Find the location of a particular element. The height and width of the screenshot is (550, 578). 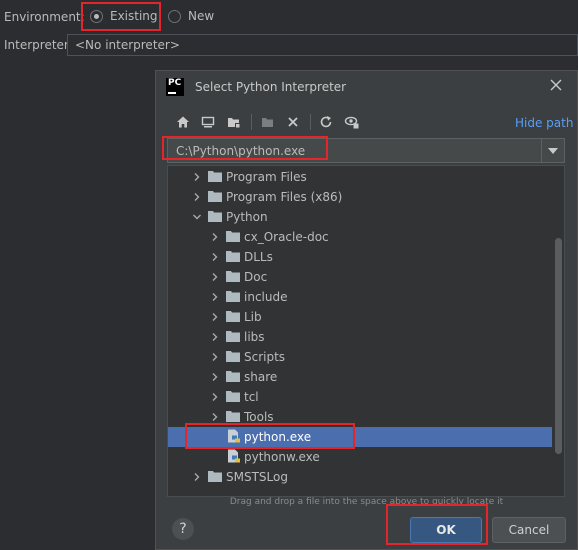

project-folder-icon is located at coordinates (234, 122).